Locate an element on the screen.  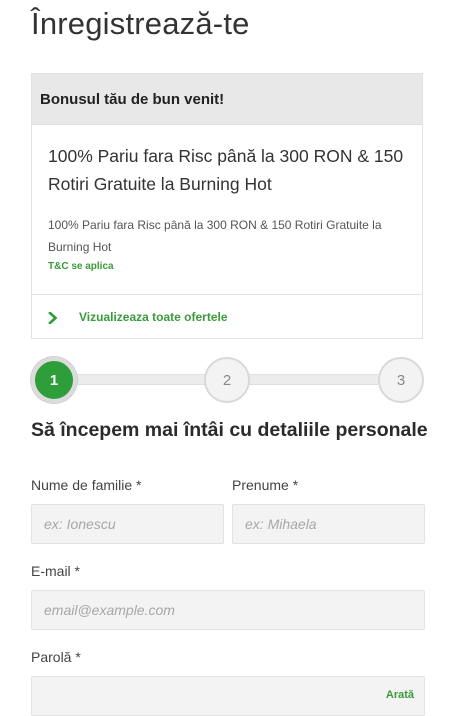
view-all-offers-link: Vizualizeaza toate ofertele is located at coordinates (227, 316).